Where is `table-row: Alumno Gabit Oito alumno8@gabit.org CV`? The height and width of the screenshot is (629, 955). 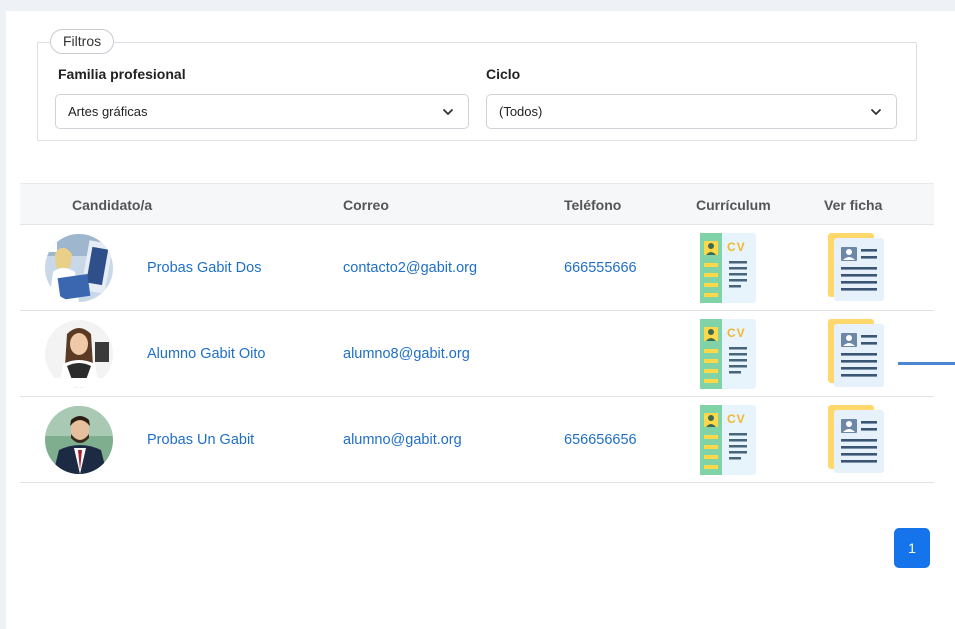
table-row: Alumno Gabit Oito alumno8@gabit.org CV is located at coordinates (477, 354).